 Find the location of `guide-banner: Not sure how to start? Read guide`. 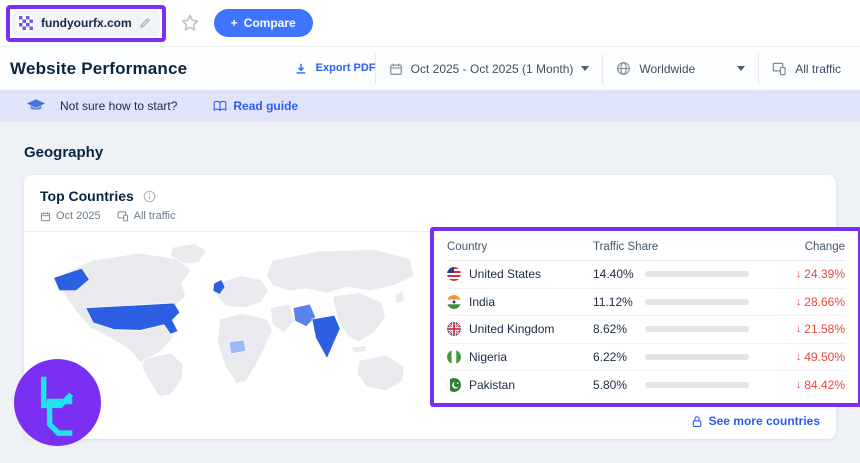

guide-banner: Not sure how to start? Read guide is located at coordinates (430, 106).